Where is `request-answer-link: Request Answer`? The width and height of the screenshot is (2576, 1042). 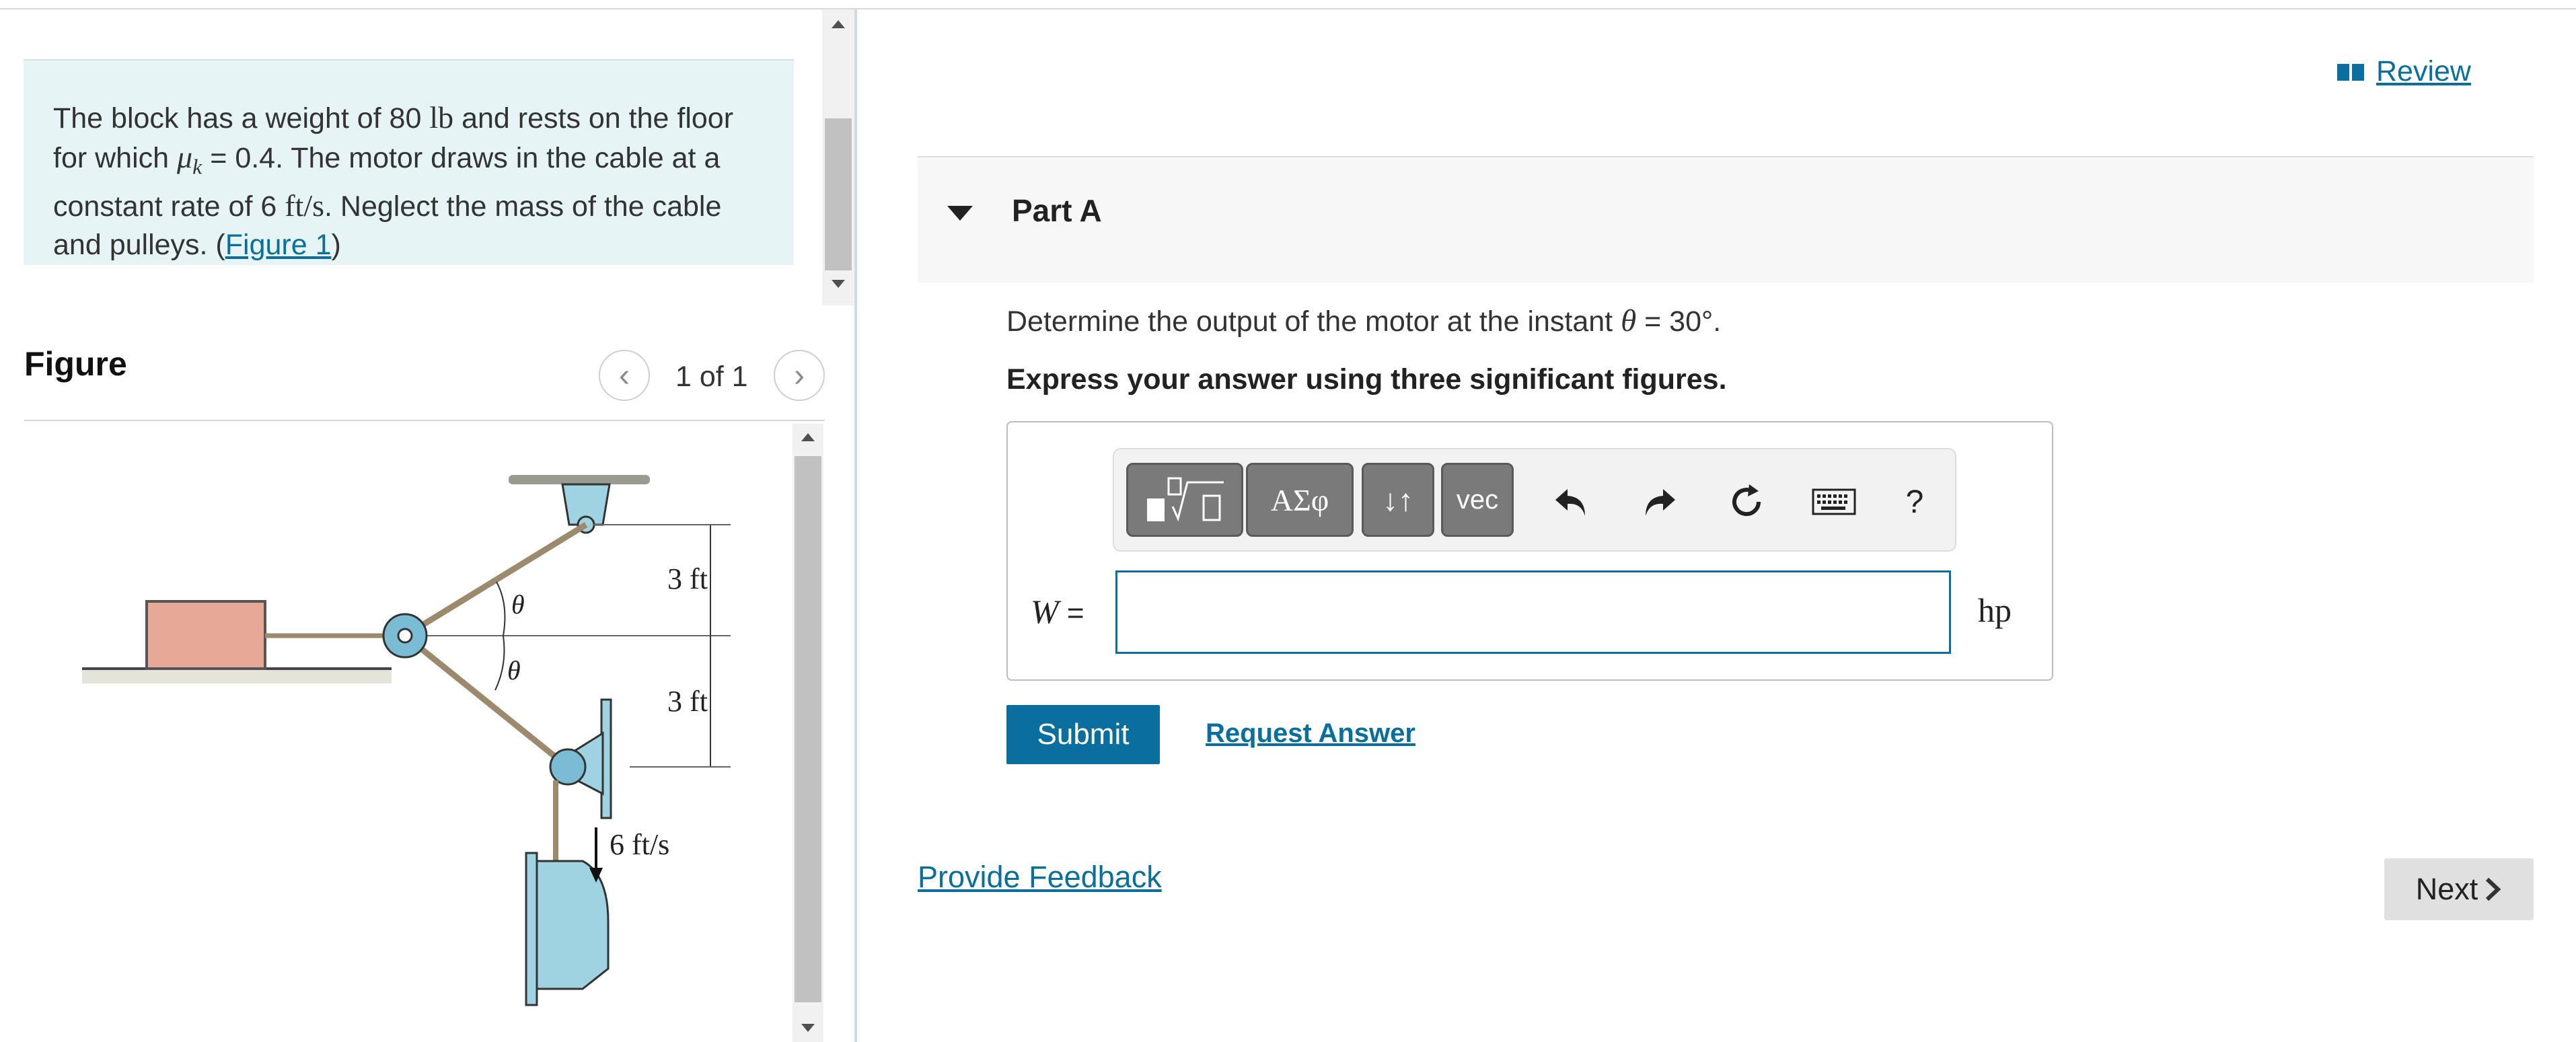
request-answer-link: Request Answer is located at coordinates (1310, 734).